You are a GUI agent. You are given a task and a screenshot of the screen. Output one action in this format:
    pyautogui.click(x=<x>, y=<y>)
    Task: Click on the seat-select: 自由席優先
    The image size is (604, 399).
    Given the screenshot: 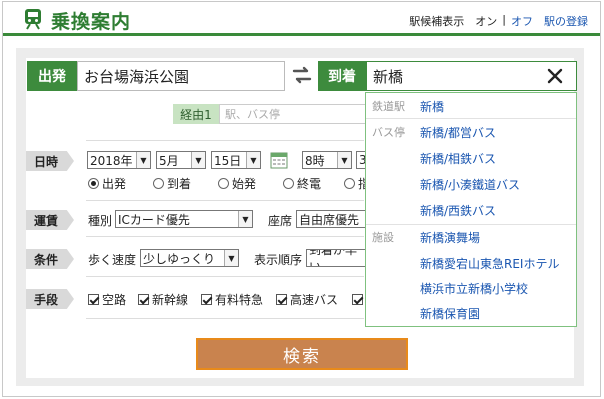 What is the action you would take?
    pyautogui.click(x=331, y=219)
    